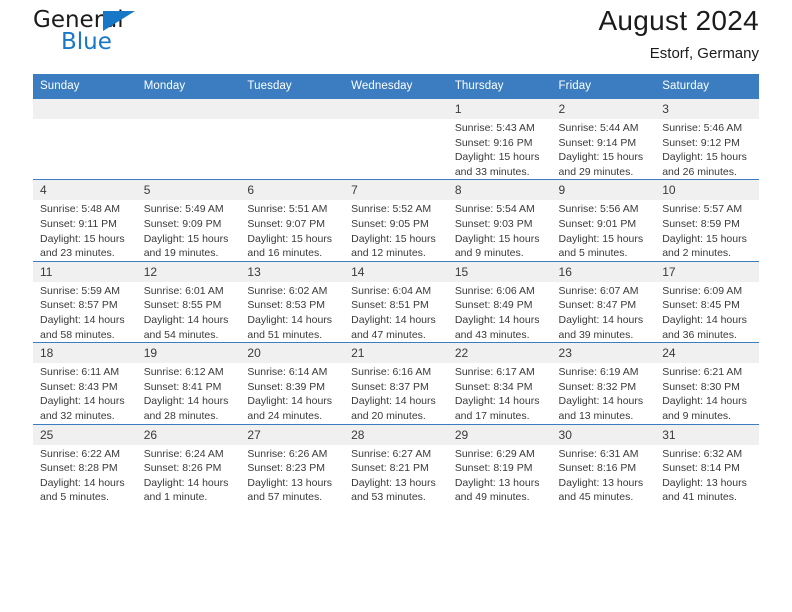  I want to click on sunset-text: Sunset: 8:30 PM, so click(701, 386).